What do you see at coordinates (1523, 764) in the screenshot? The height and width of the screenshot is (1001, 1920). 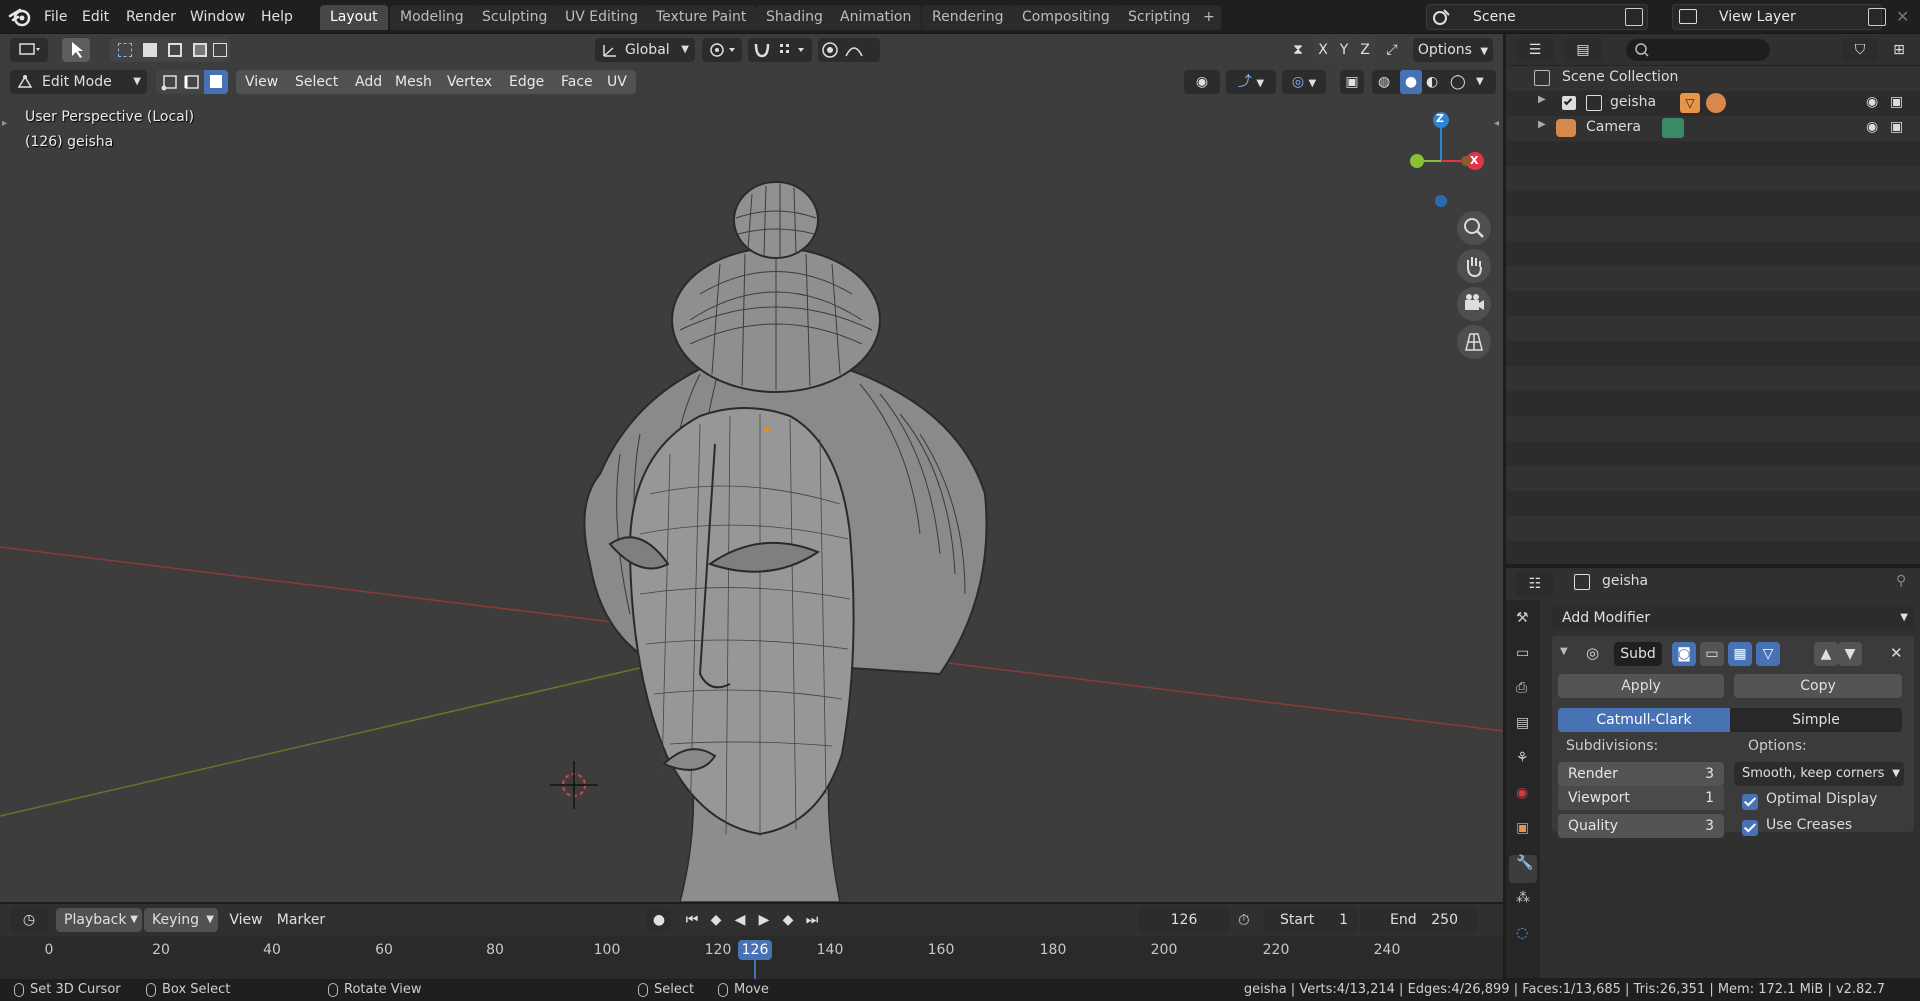 I see `scene-tab-icon: ⚘` at bounding box center [1523, 764].